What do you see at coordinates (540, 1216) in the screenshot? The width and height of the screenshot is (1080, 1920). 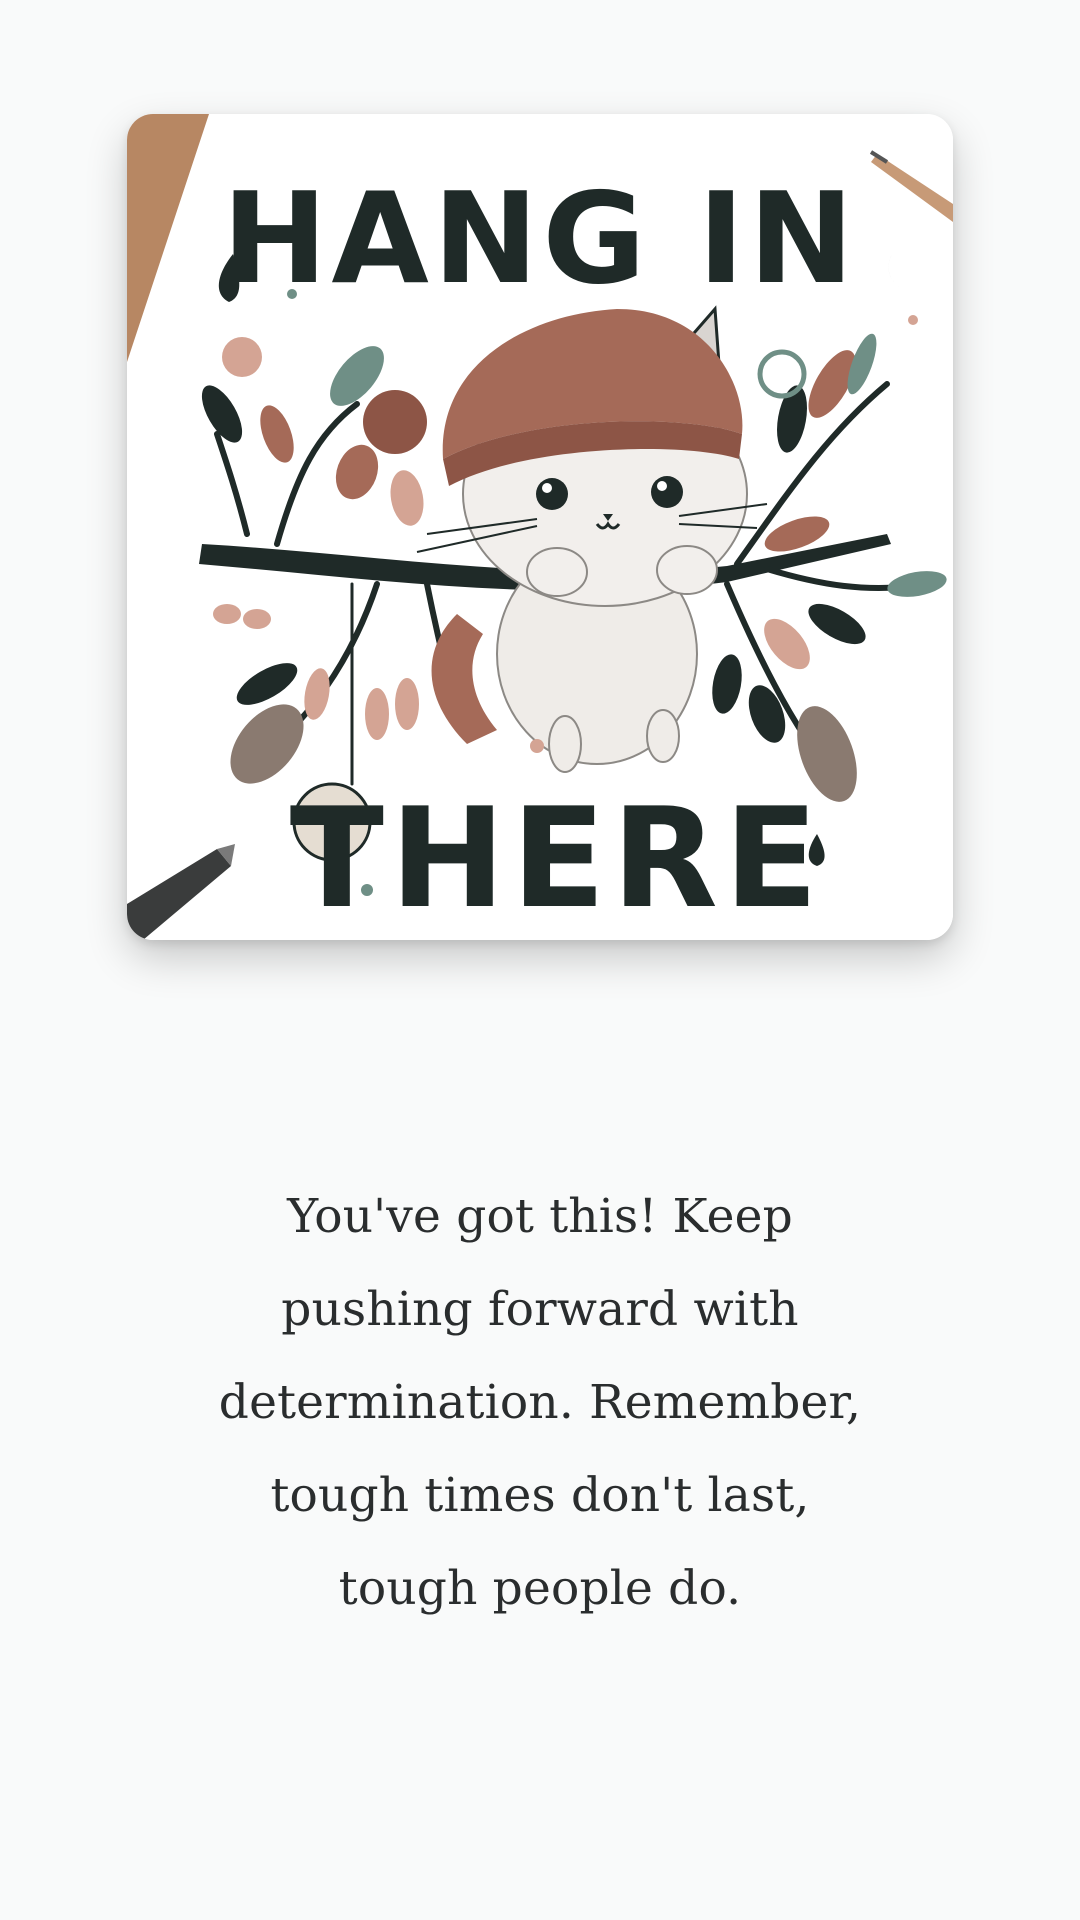 I see `quote-line: You've got this! Keep` at bounding box center [540, 1216].